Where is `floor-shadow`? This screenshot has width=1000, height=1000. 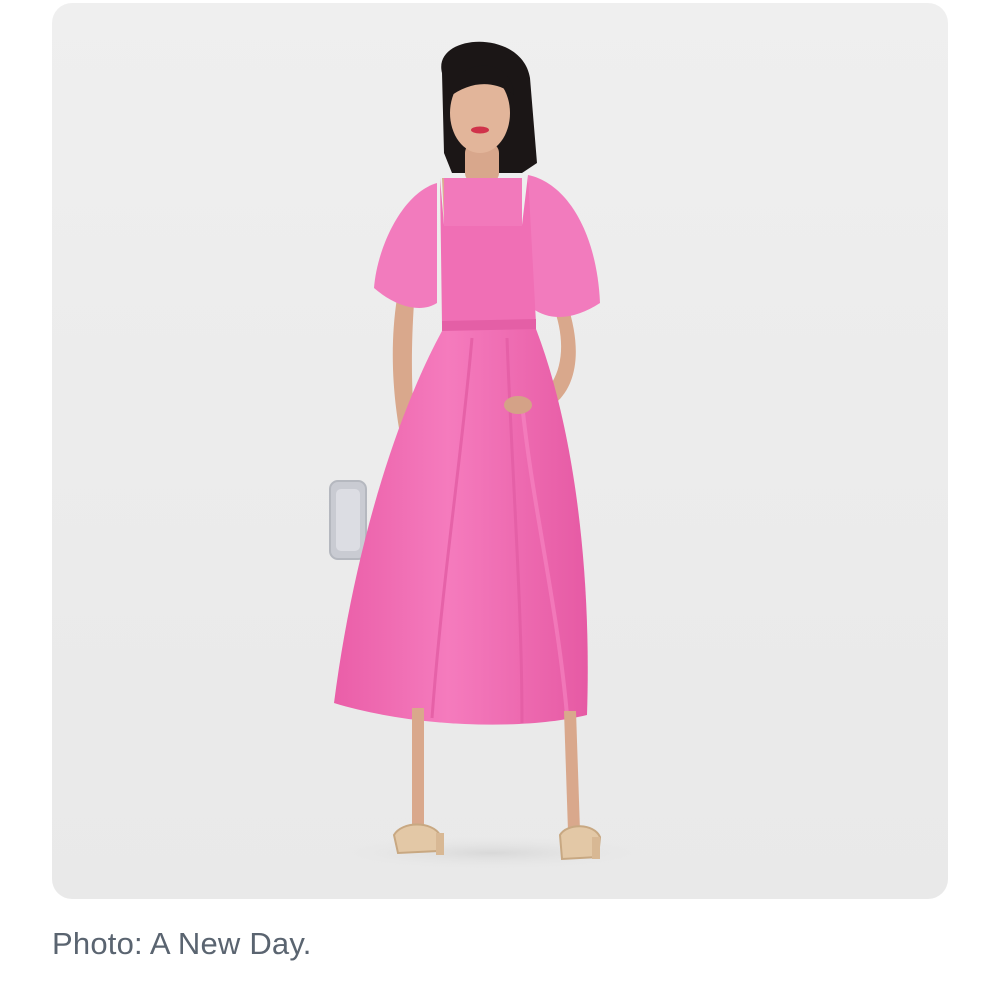
floor-shadow is located at coordinates (492, 853).